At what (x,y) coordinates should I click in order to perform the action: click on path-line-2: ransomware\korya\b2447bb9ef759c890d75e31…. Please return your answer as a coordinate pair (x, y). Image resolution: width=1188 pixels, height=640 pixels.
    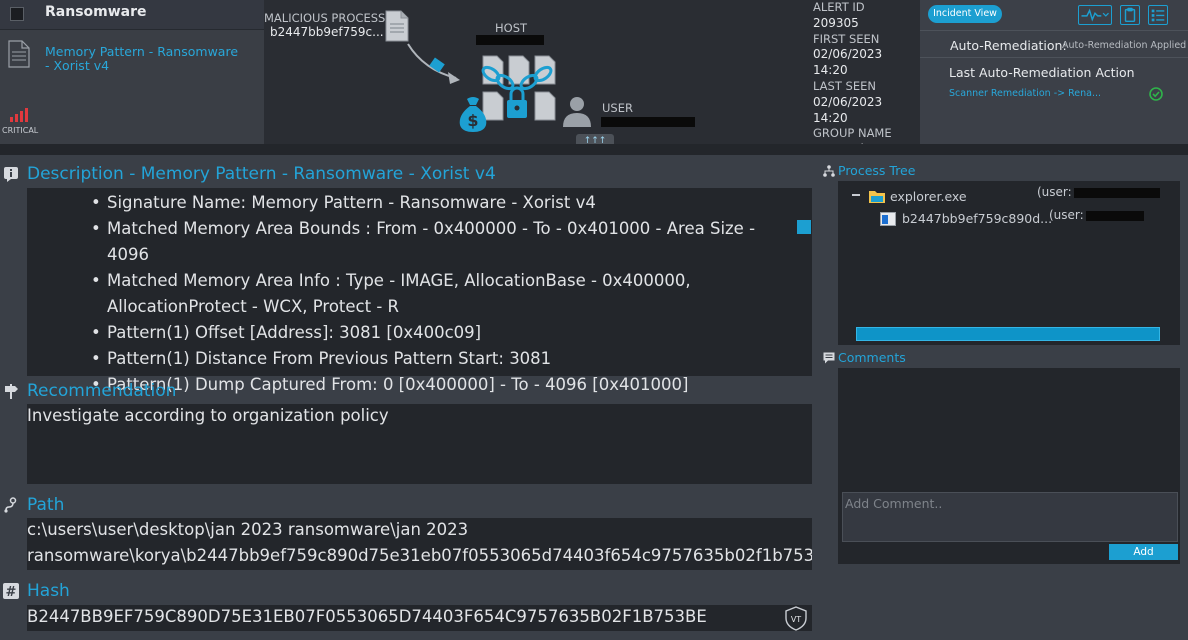
    Looking at the image, I should click on (419, 555).